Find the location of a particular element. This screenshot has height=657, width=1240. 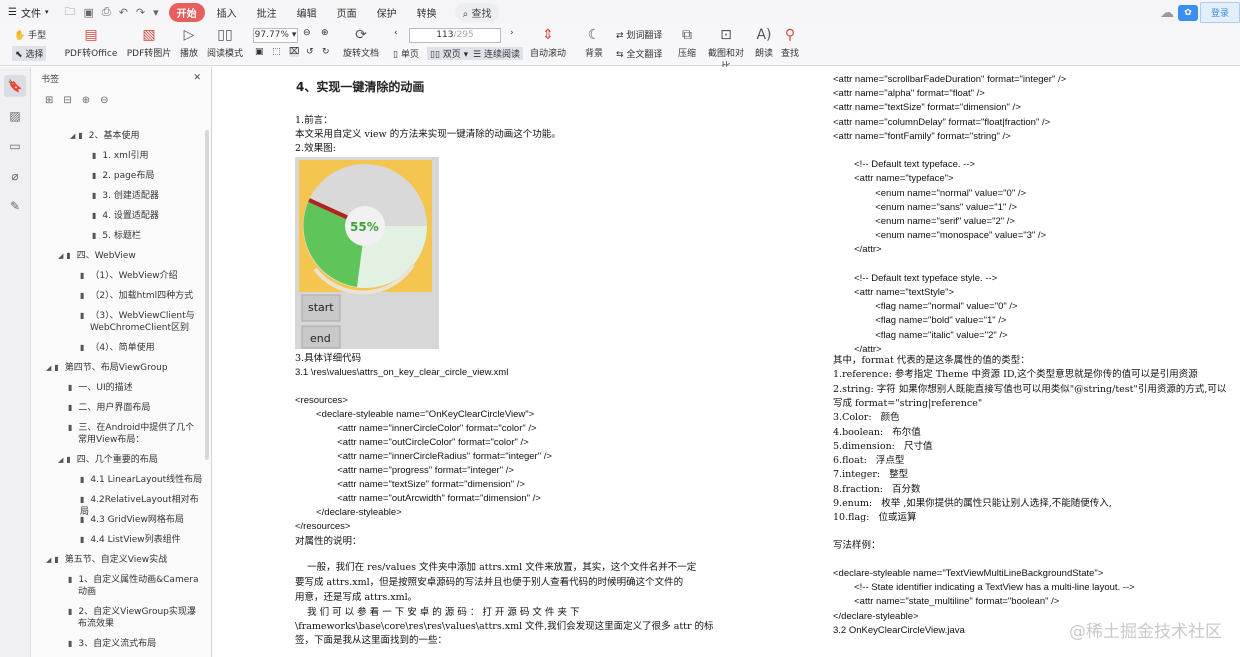

page-number-field: 113/295 is located at coordinates (455, 35).